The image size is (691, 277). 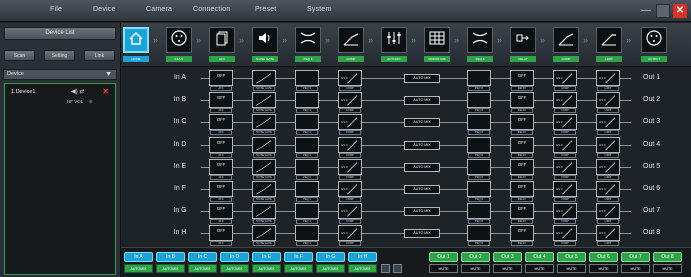 I want to click on output-channel-button: Out 7, so click(x=635, y=257).